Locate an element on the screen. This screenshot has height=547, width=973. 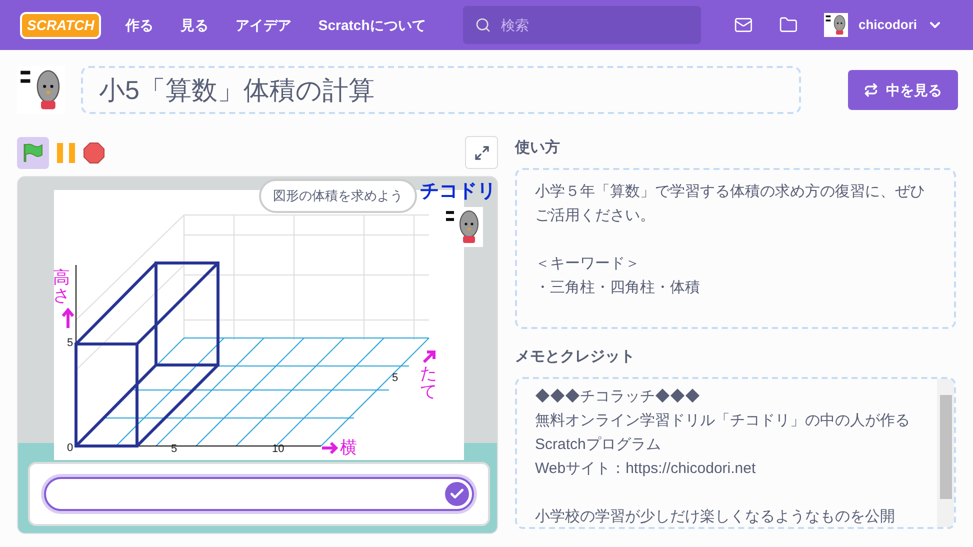
fullscreen-button is located at coordinates (481, 152).